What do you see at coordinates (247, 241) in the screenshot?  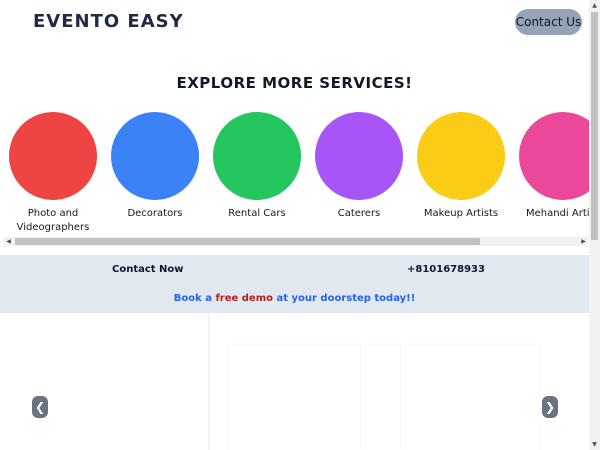 I see `horizontal-scroll-thumb` at bounding box center [247, 241].